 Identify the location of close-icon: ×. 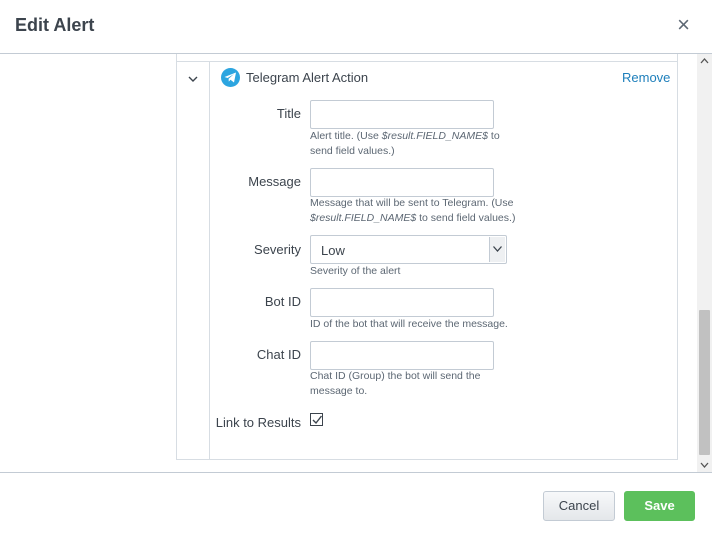
(683, 25).